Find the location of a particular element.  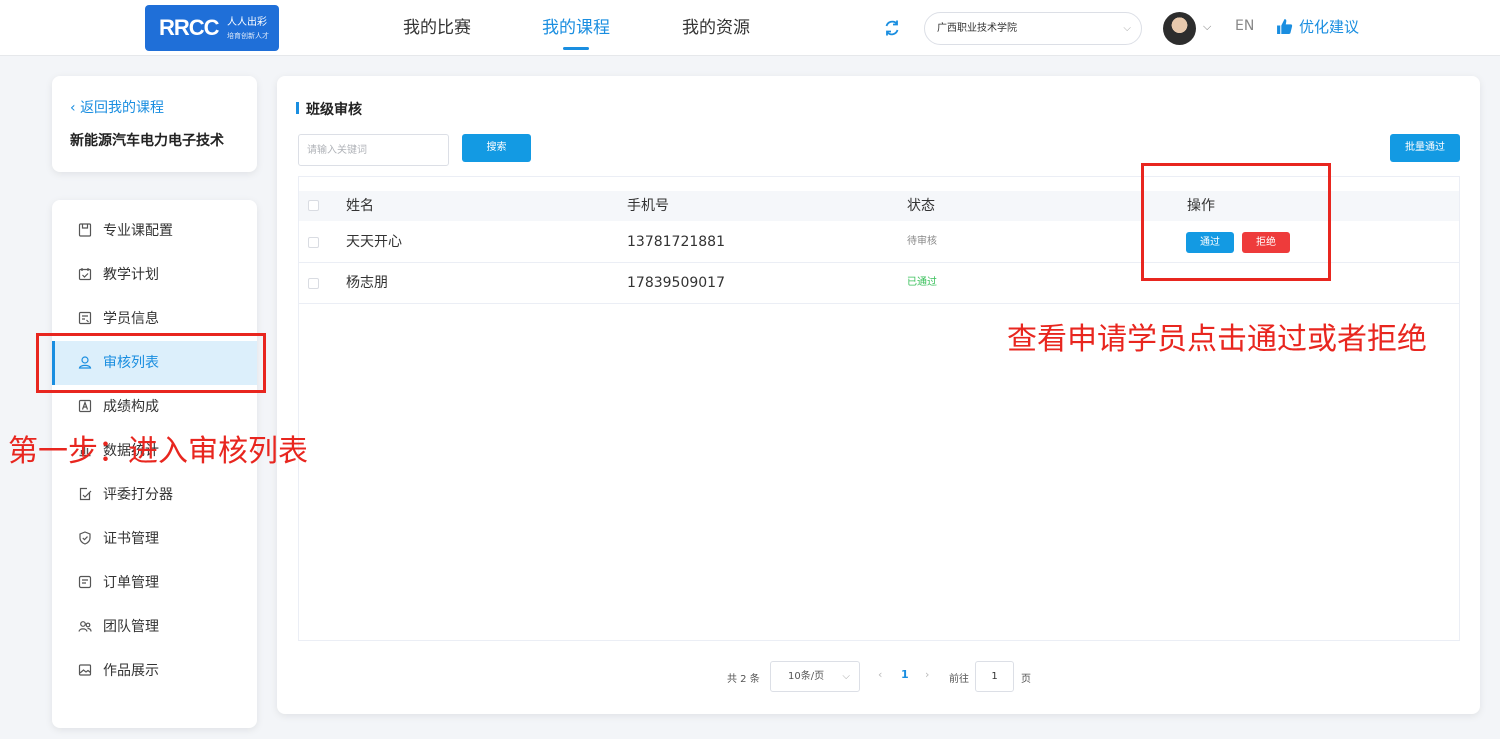

page-size-value: 10条/页 is located at coordinates (806, 676).